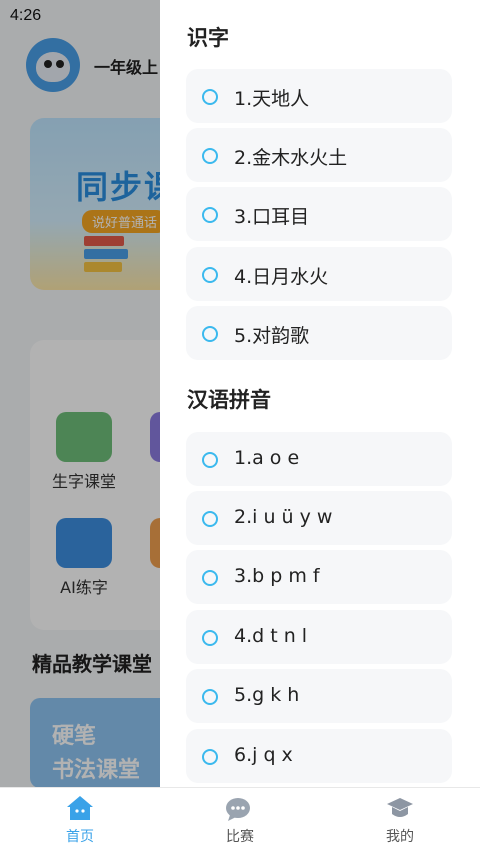 This screenshot has width=480, height=853. What do you see at coordinates (319, 459) in the screenshot?
I see `lesson-item: 1.a o e` at bounding box center [319, 459].